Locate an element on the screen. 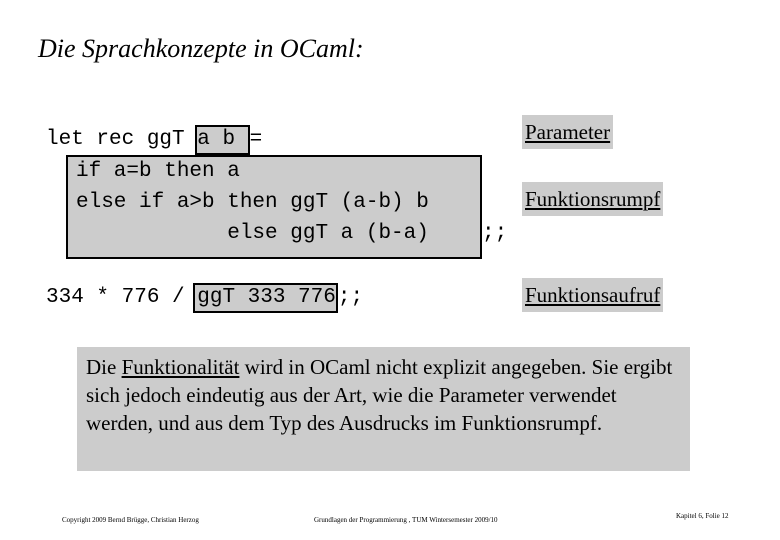 This screenshot has width=780, height=540. function-call-highlight: ggT 333 776 is located at coordinates (265, 298).